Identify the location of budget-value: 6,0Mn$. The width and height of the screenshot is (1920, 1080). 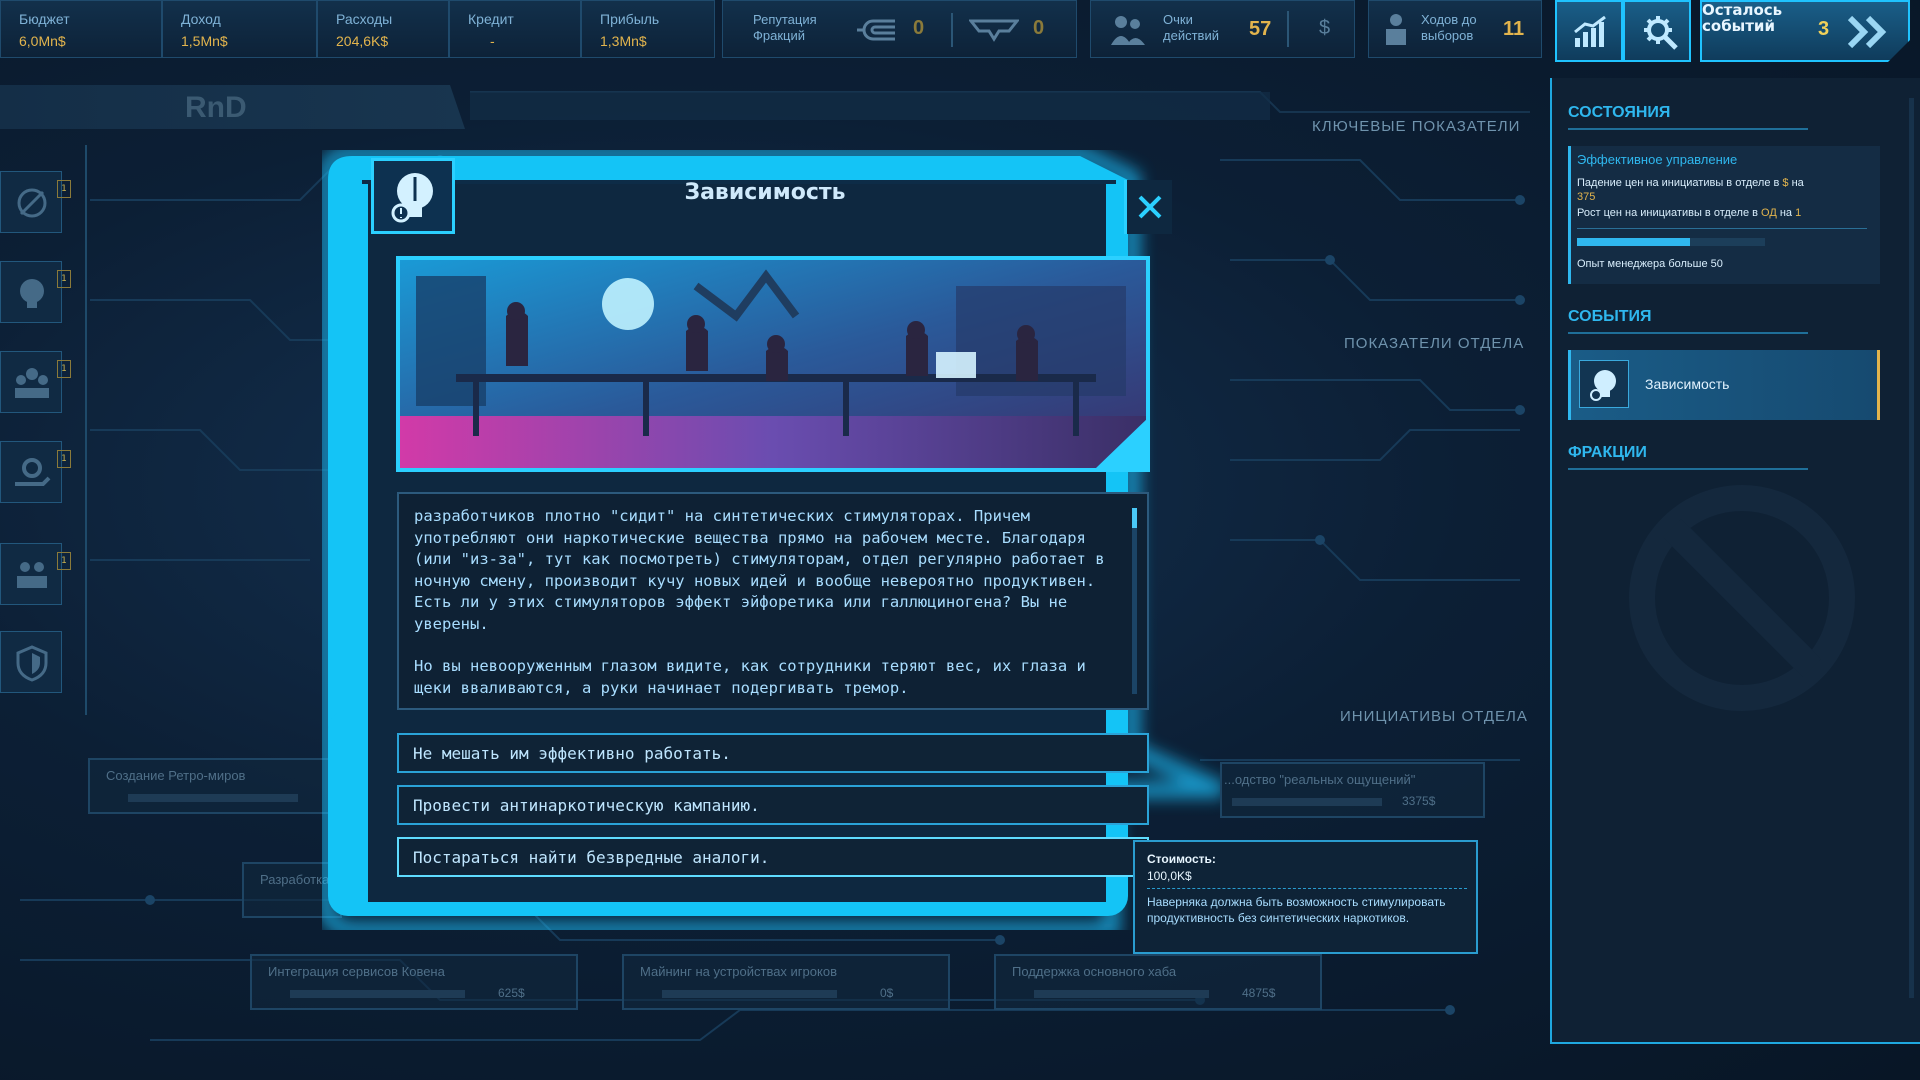
(42, 41).